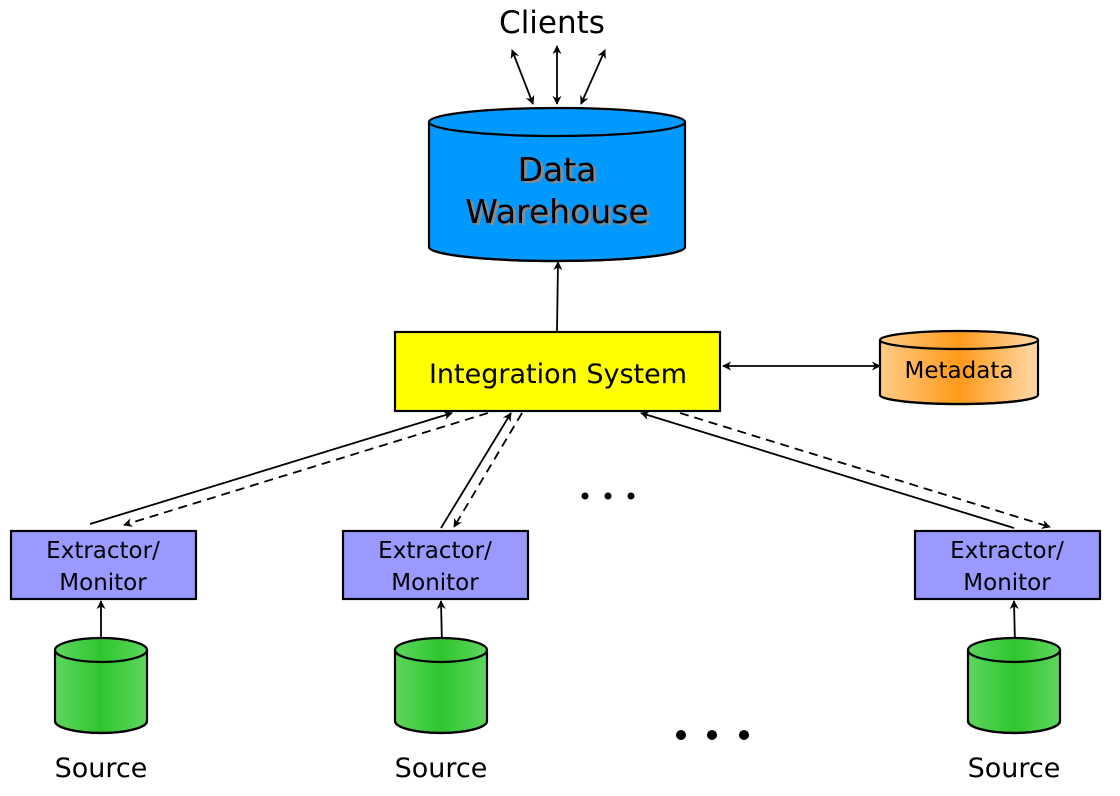  I want to click on extractor-1-label-line2: Monitor, so click(103, 583).